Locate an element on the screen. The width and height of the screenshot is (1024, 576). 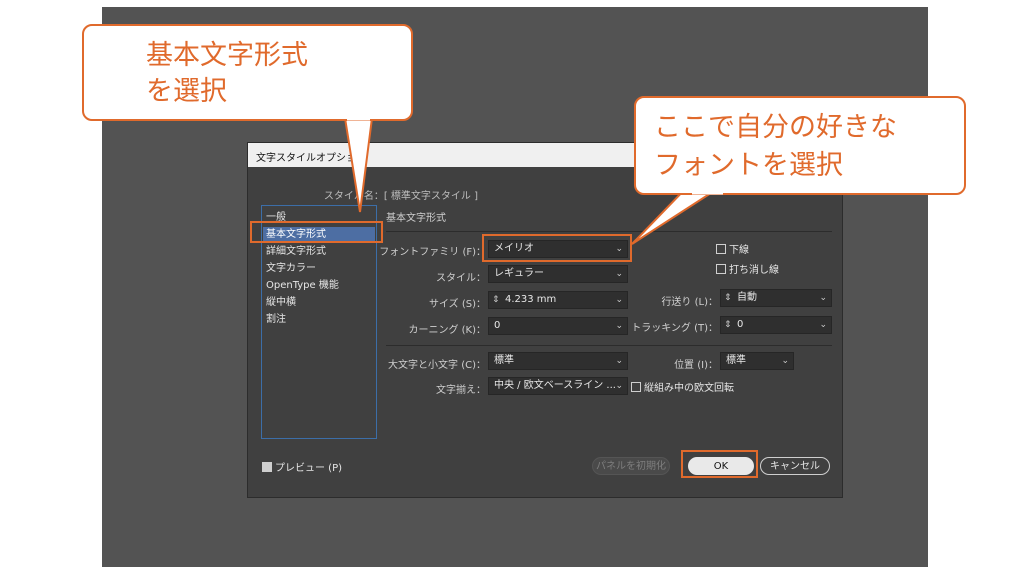
callout-tail-joins is located at coordinates (535, 156).